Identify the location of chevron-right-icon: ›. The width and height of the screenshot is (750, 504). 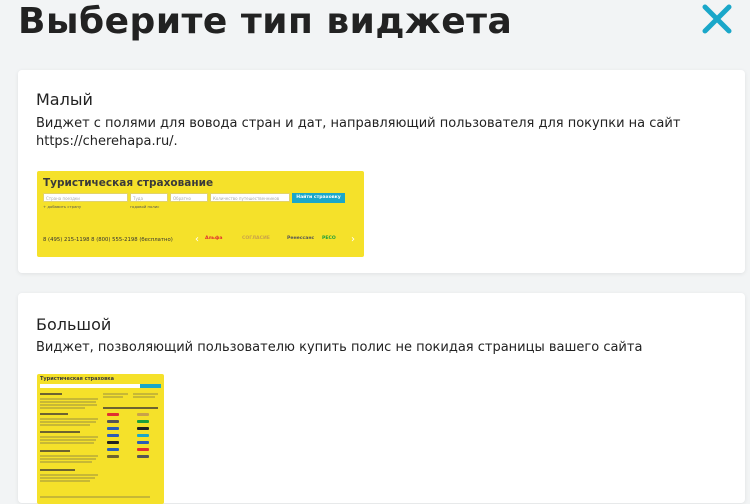
(353, 239).